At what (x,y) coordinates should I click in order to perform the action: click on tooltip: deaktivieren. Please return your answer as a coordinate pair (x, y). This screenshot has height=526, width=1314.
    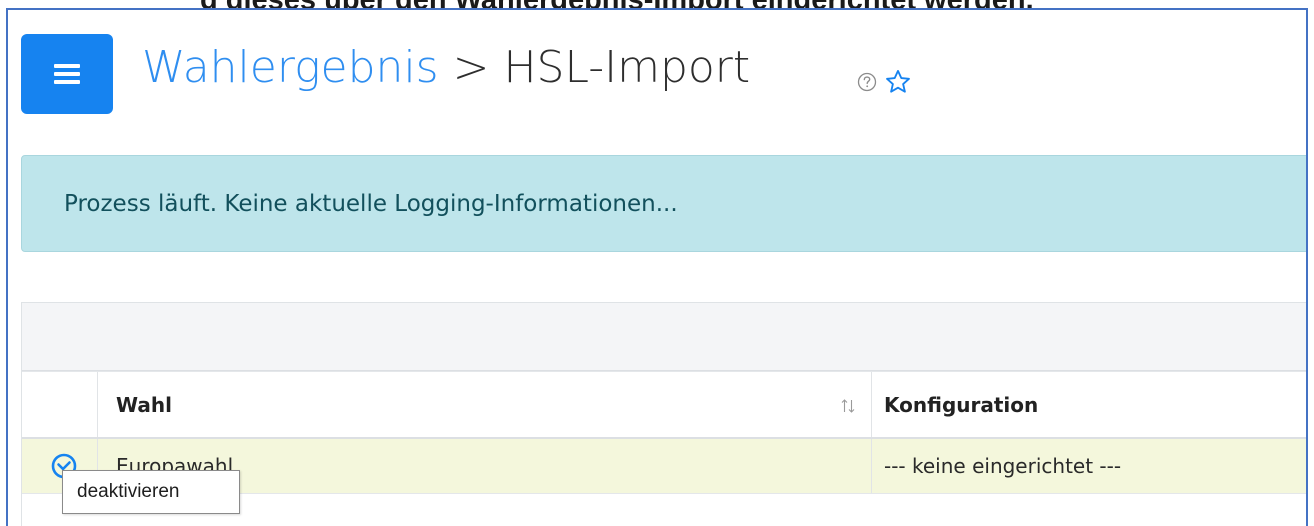
    Looking at the image, I should click on (151, 492).